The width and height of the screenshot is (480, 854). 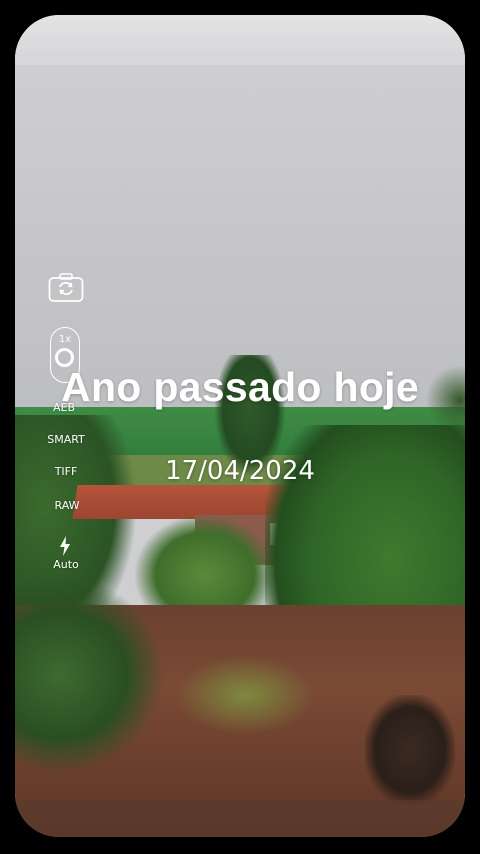 I want to click on mode-smart: SMART, so click(x=66, y=439).